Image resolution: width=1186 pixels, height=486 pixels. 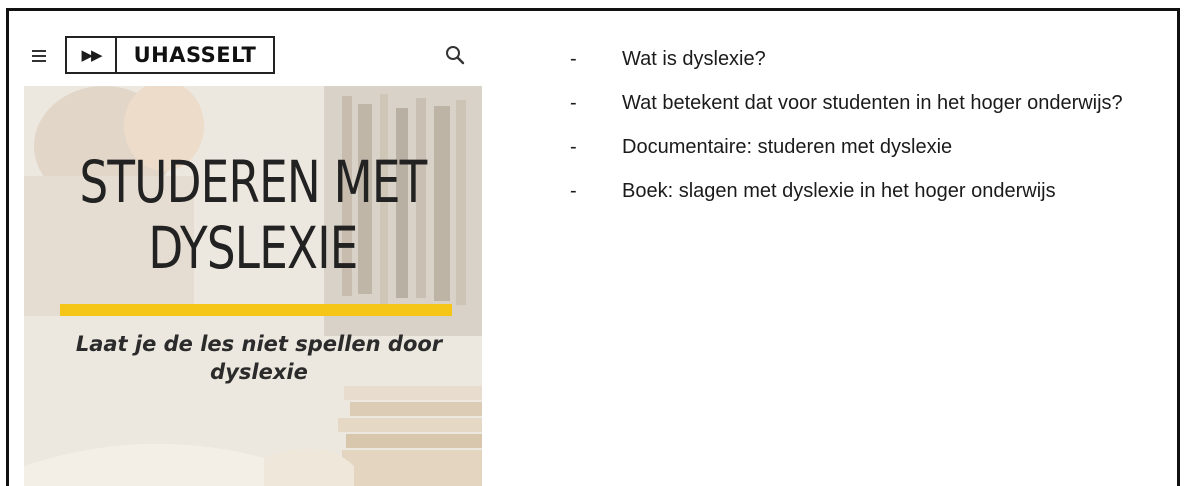 I want to click on topic-item: - Wat is dyslexie?, so click(x=865, y=59).